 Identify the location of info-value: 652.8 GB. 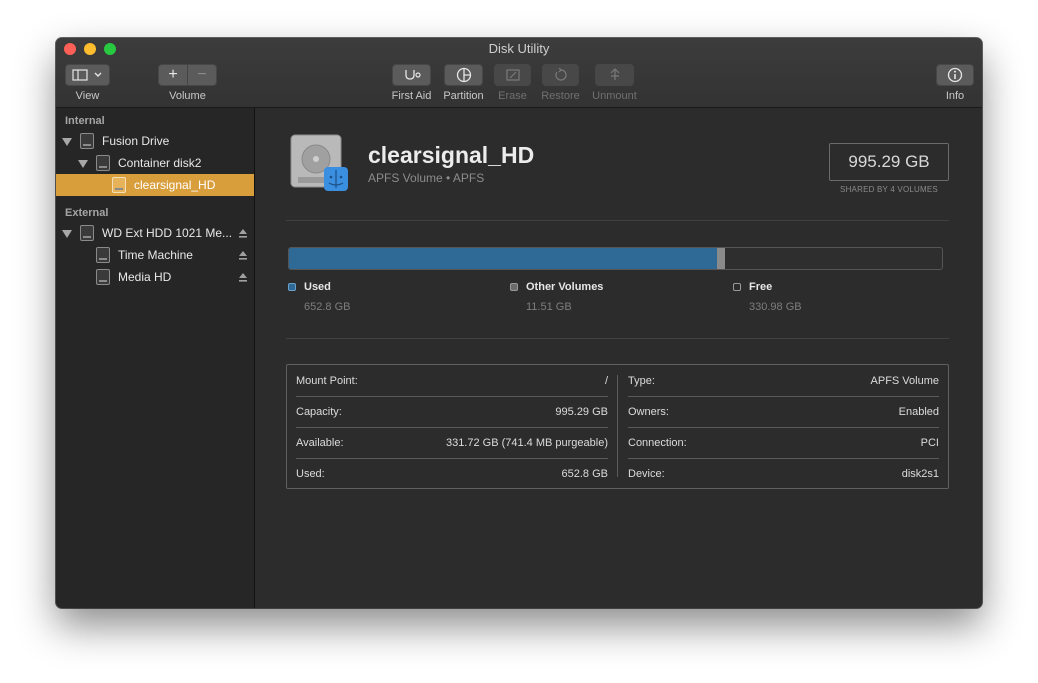
(584, 474).